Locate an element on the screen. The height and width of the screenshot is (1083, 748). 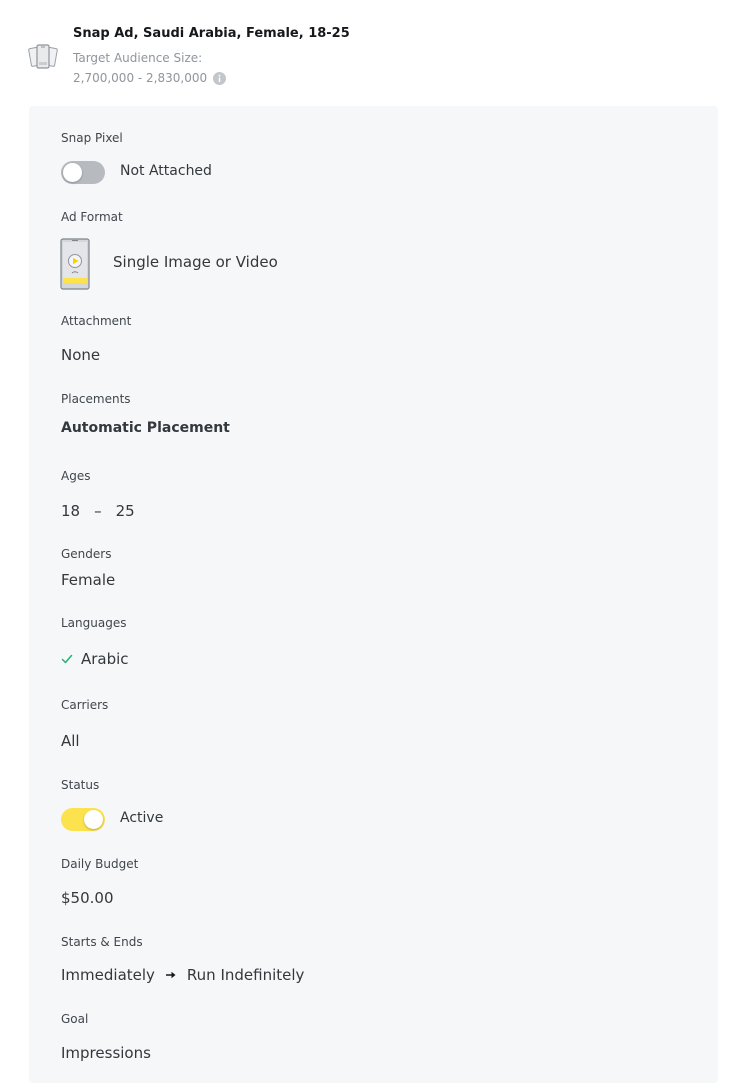
audience-size-row: 2,700,000 - 2,830,000 is located at coordinates (150, 78).